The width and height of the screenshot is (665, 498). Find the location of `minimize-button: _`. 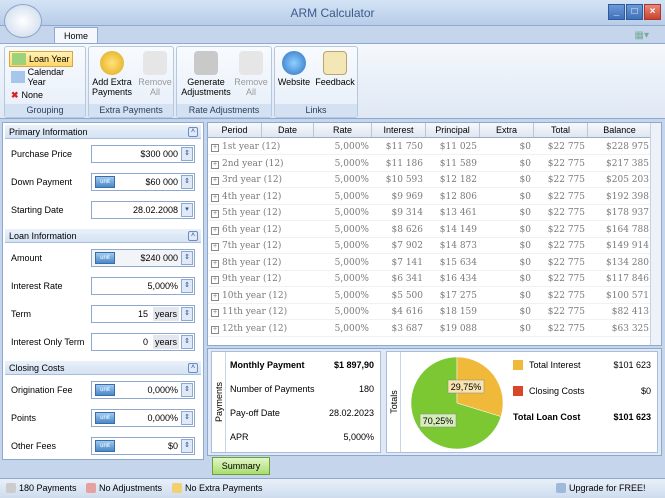

minimize-button: _ is located at coordinates (616, 12).